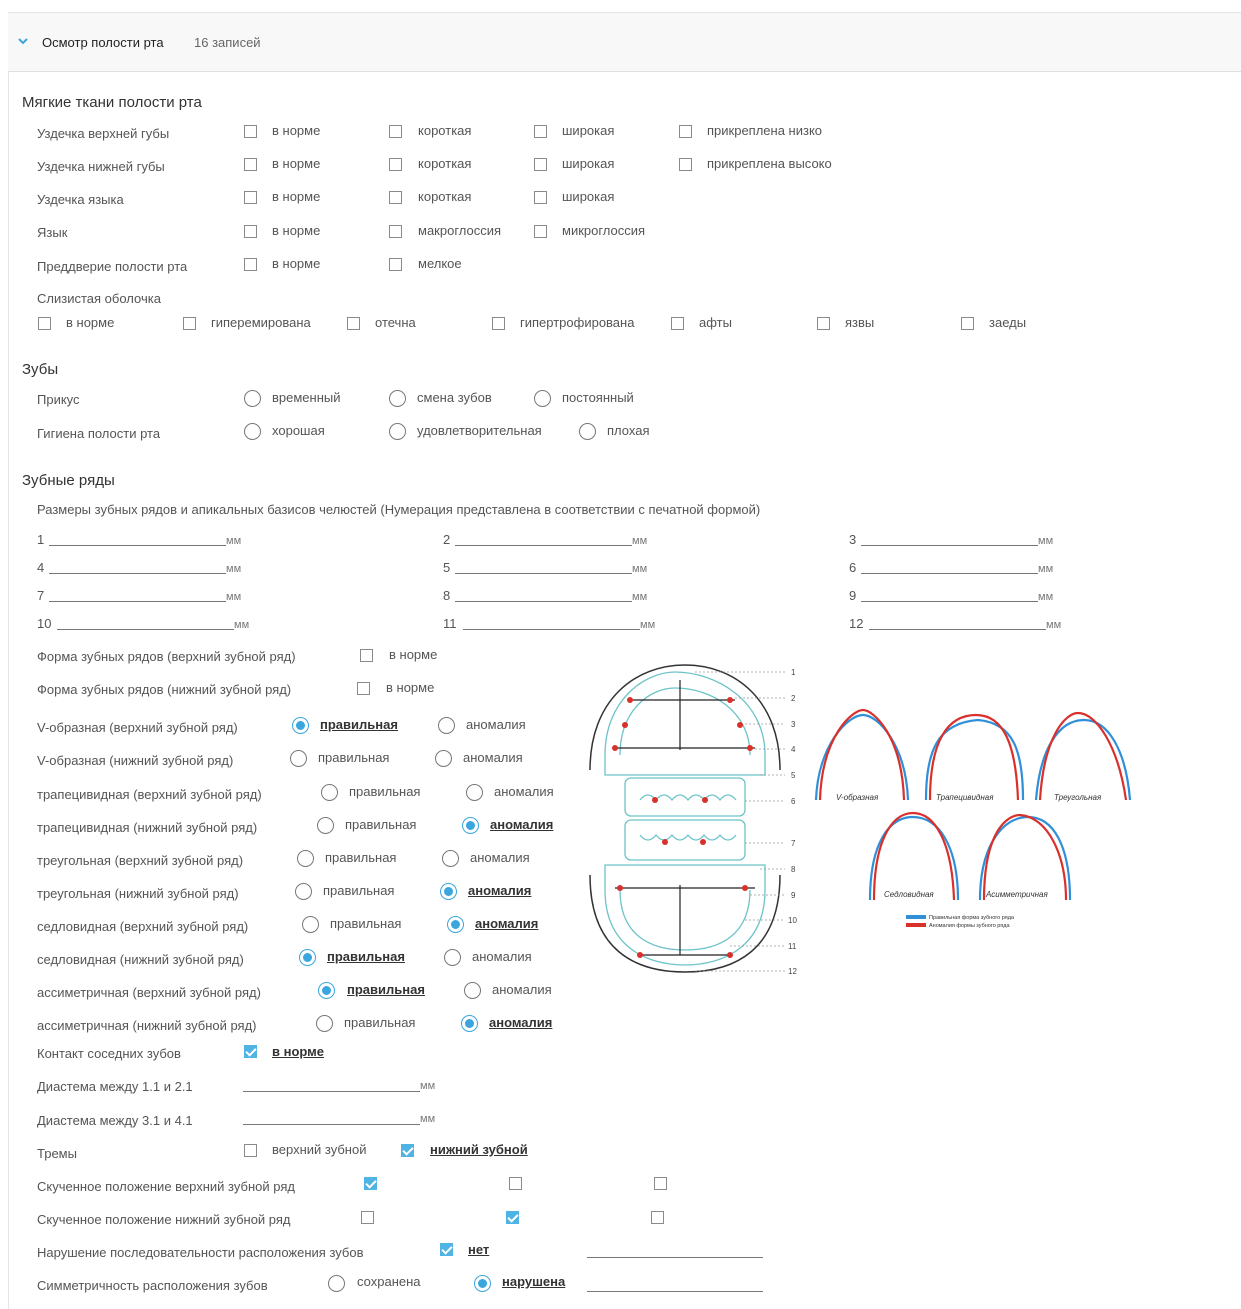 This screenshot has width=1241, height=1309. Describe the element at coordinates (189, 323) in the screenshot. I see `mucosa-hyperemic-checkbox` at that location.